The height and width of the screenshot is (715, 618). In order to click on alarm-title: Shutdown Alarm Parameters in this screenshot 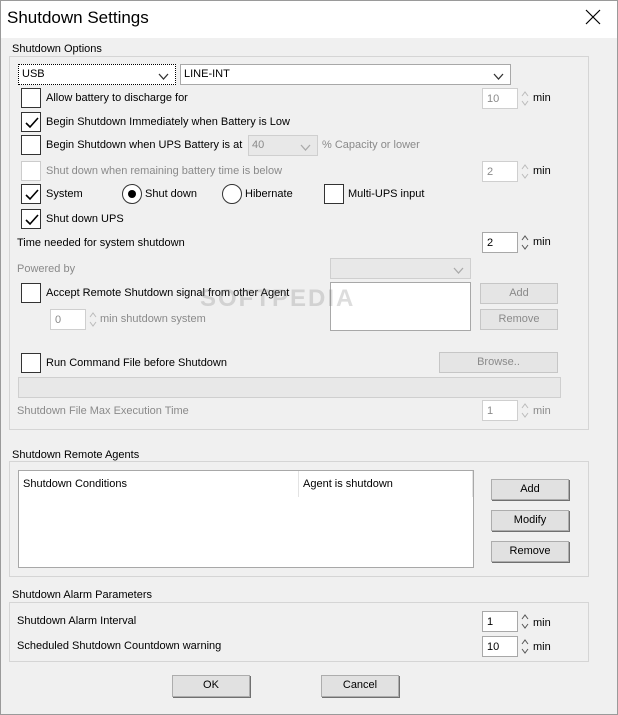, I will do `click(82, 595)`.